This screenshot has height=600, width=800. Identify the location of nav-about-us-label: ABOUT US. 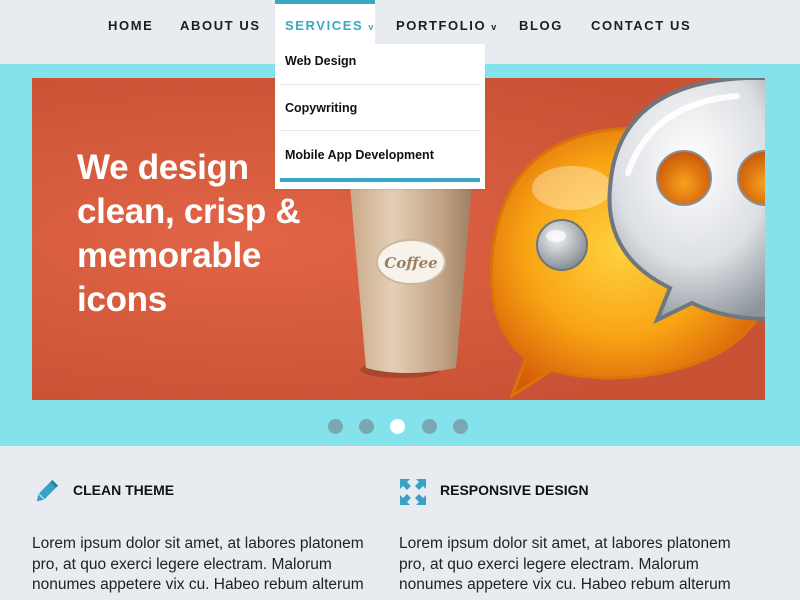
(220, 25).